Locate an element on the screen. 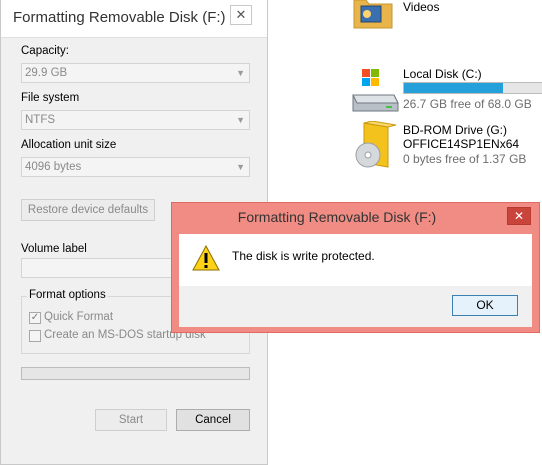 This screenshot has width=542, height=465. drive-g-volume-label: OFFICE14SP1ENx64 is located at coordinates (461, 144).